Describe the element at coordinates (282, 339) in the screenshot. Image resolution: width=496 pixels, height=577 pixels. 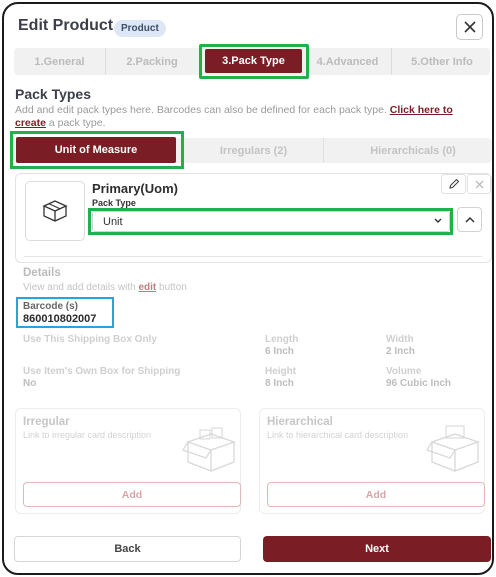
I see `length-label: Length` at that location.